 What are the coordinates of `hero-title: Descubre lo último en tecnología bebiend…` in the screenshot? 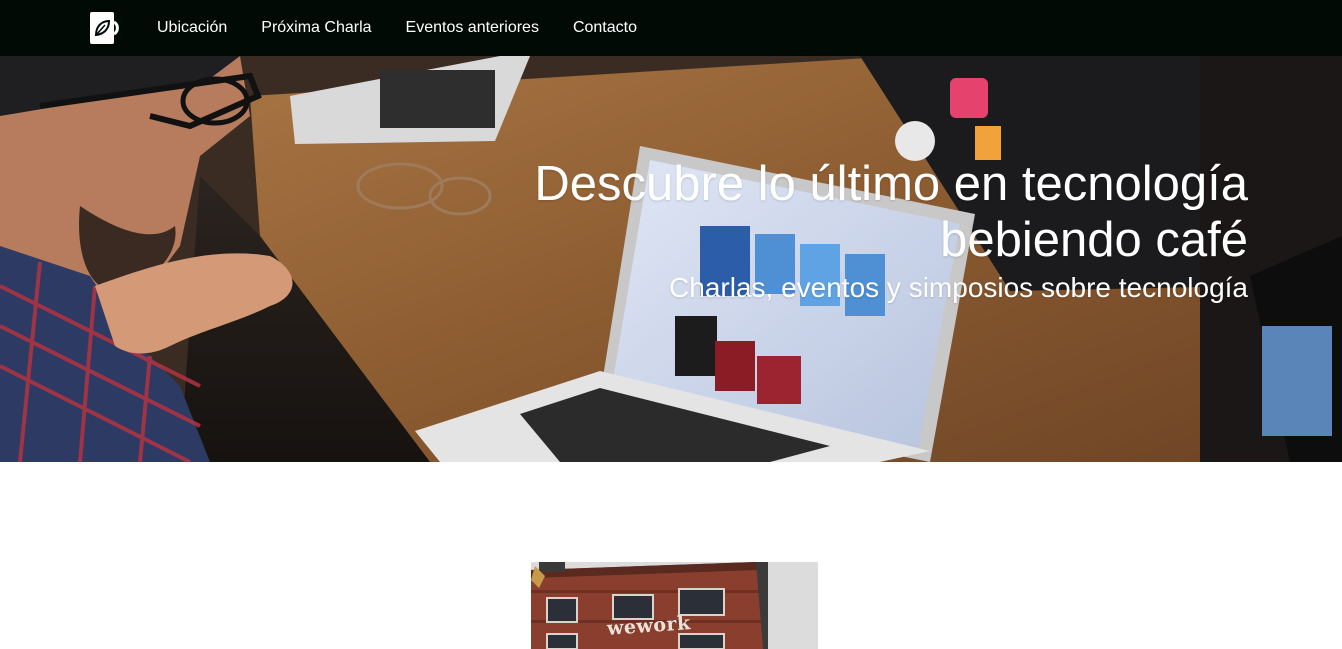 It's located at (868, 212).